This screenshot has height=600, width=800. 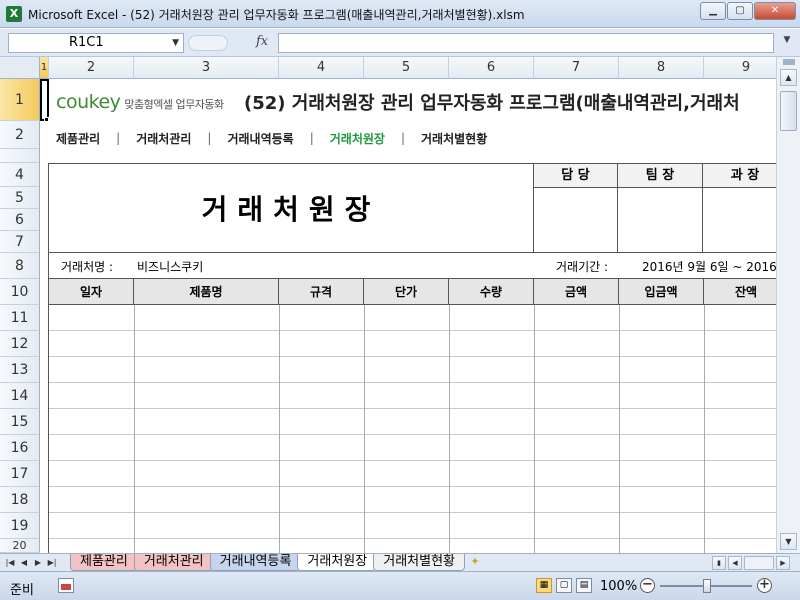 What do you see at coordinates (739, 176) in the screenshot?
I see `approval-header: 과 장` at bounding box center [739, 176].